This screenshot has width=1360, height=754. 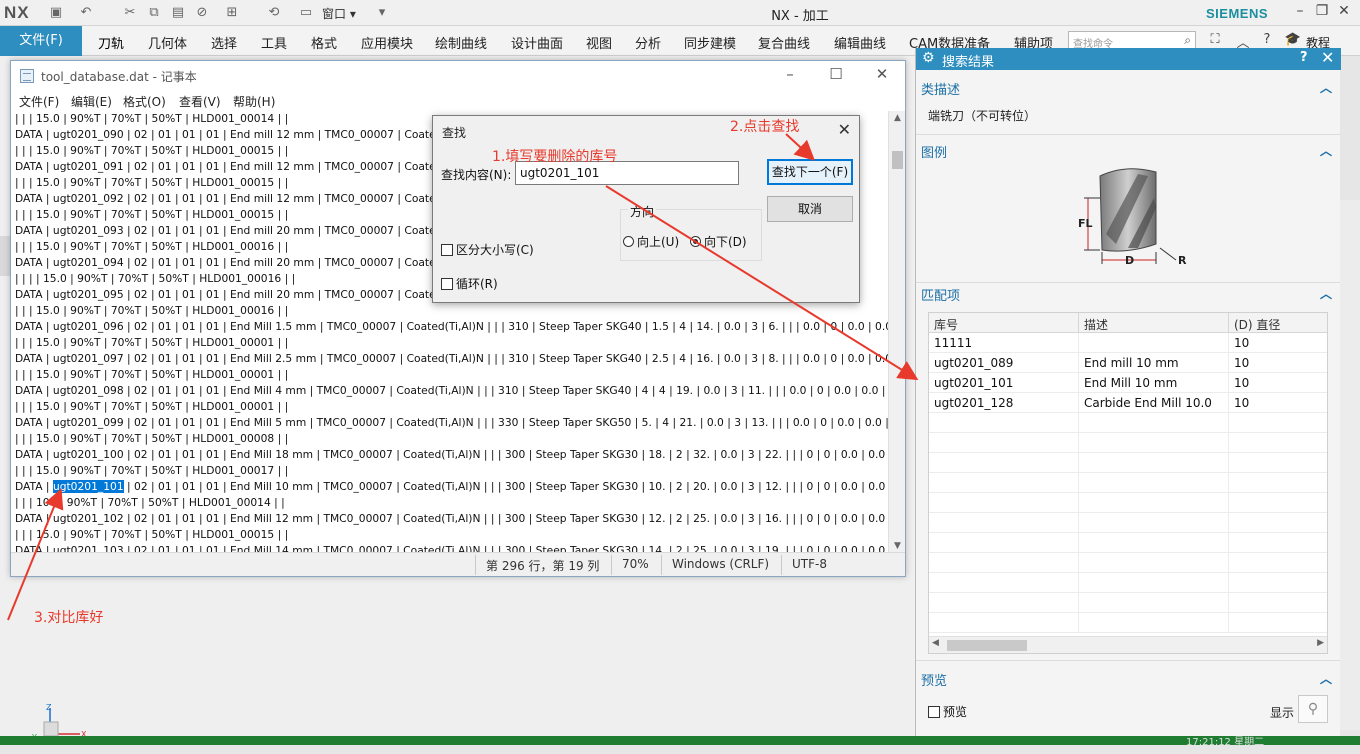 I want to click on annotation-step2: 2.点击查找, so click(x=765, y=127).